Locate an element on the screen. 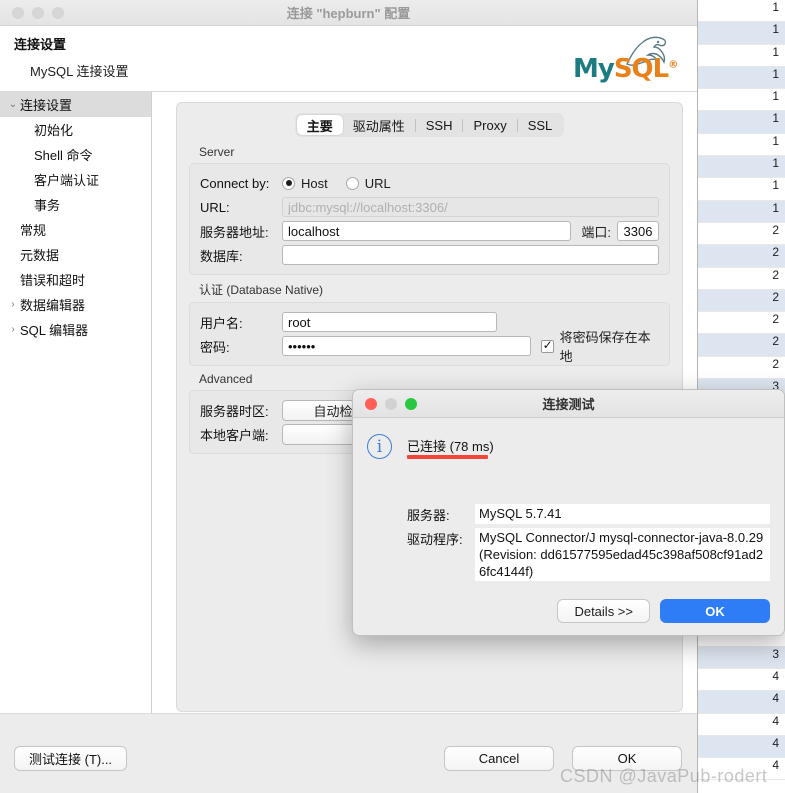 The height and width of the screenshot is (793, 785). port-input is located at coordinates (638, 231).